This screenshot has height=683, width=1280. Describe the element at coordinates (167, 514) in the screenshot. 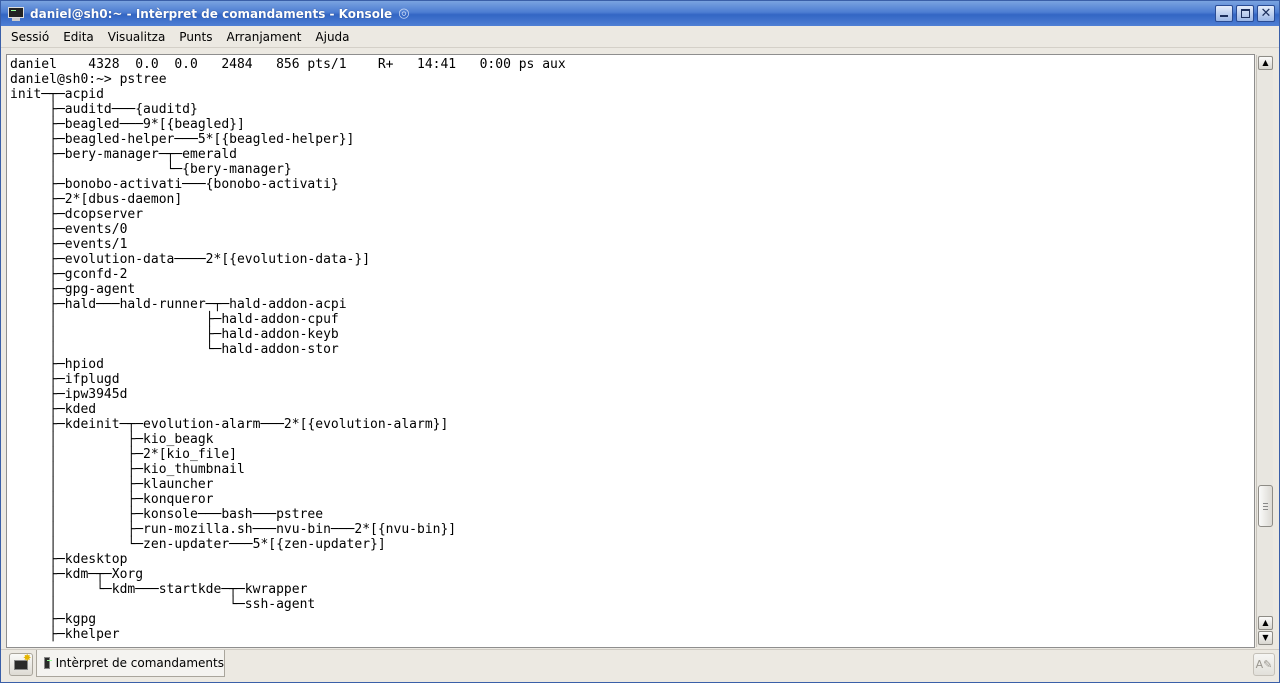

I see `terminal-line: │ ├─konsole───bash───pstree` at that location.